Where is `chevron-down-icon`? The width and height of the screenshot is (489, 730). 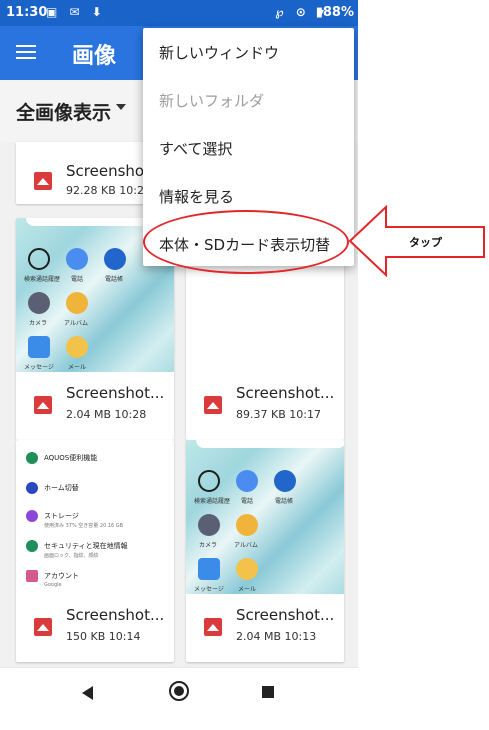
chevron-down-icon is located at coordinates (121, 107).